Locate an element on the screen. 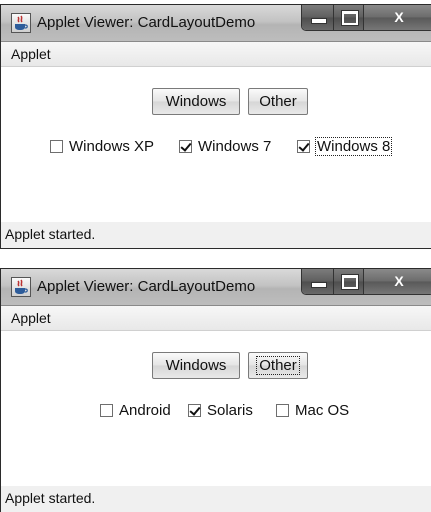  checkbox-windows-7: Windows 7 is located at coordinates (225, 146).